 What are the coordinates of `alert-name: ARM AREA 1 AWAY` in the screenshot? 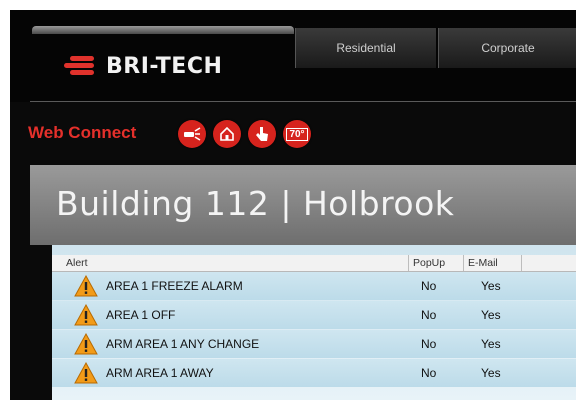 It's located at (160, 373).